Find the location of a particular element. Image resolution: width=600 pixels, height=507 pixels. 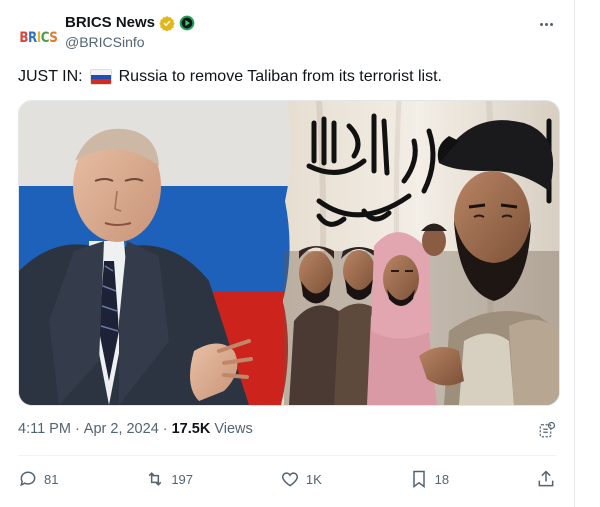

reply-icon is located at coordinates (28, 479).